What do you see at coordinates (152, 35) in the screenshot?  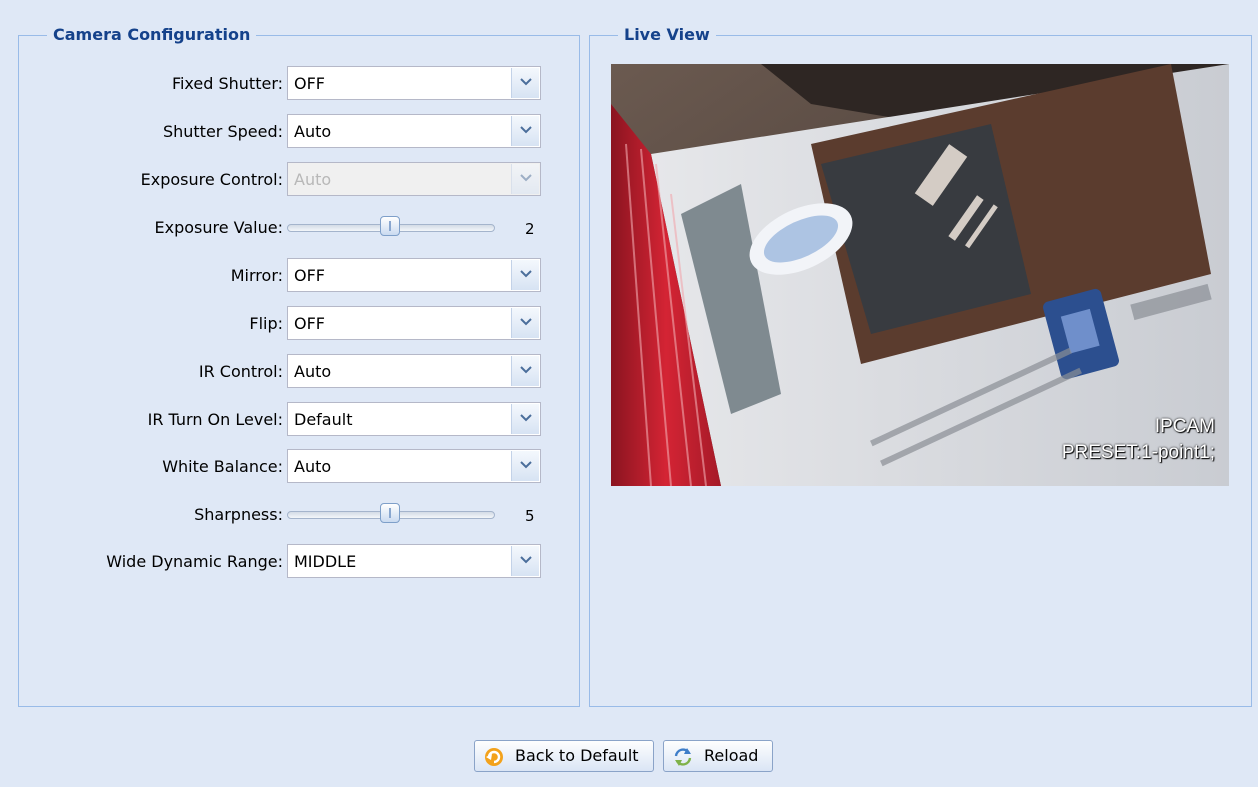 I see `camera-configuration-title: Camera Configuration` at bounding box center [152, 35].